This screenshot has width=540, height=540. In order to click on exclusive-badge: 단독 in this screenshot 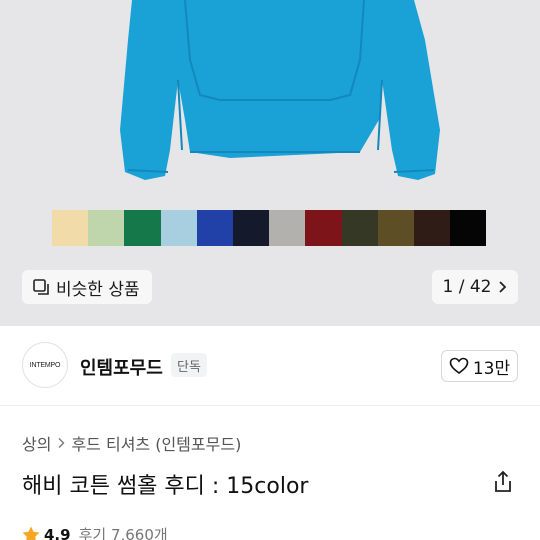, I will do `click(189, 365)`.